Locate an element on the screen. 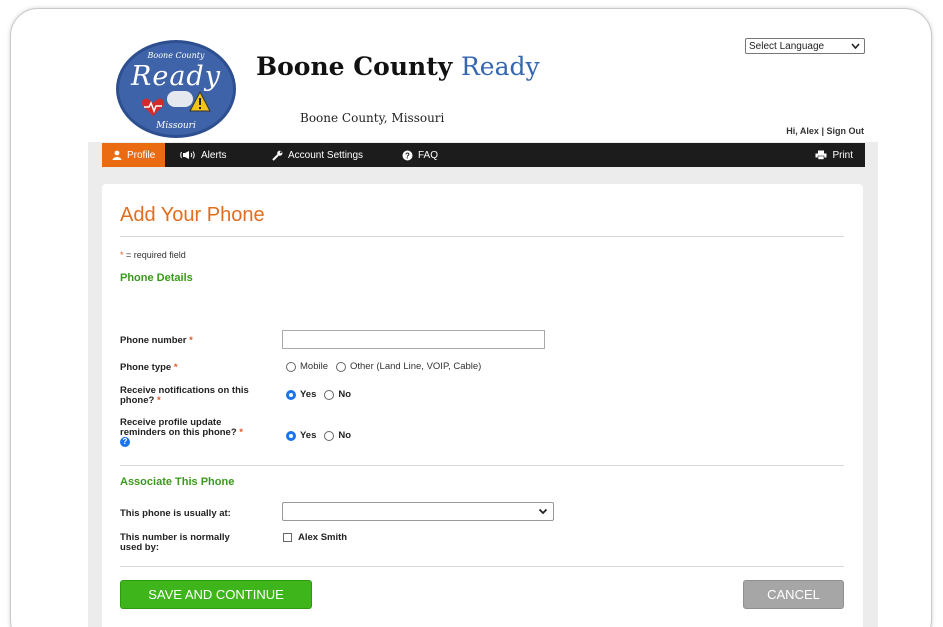  required-note-text: = required field is located at coordinates (154, 255).